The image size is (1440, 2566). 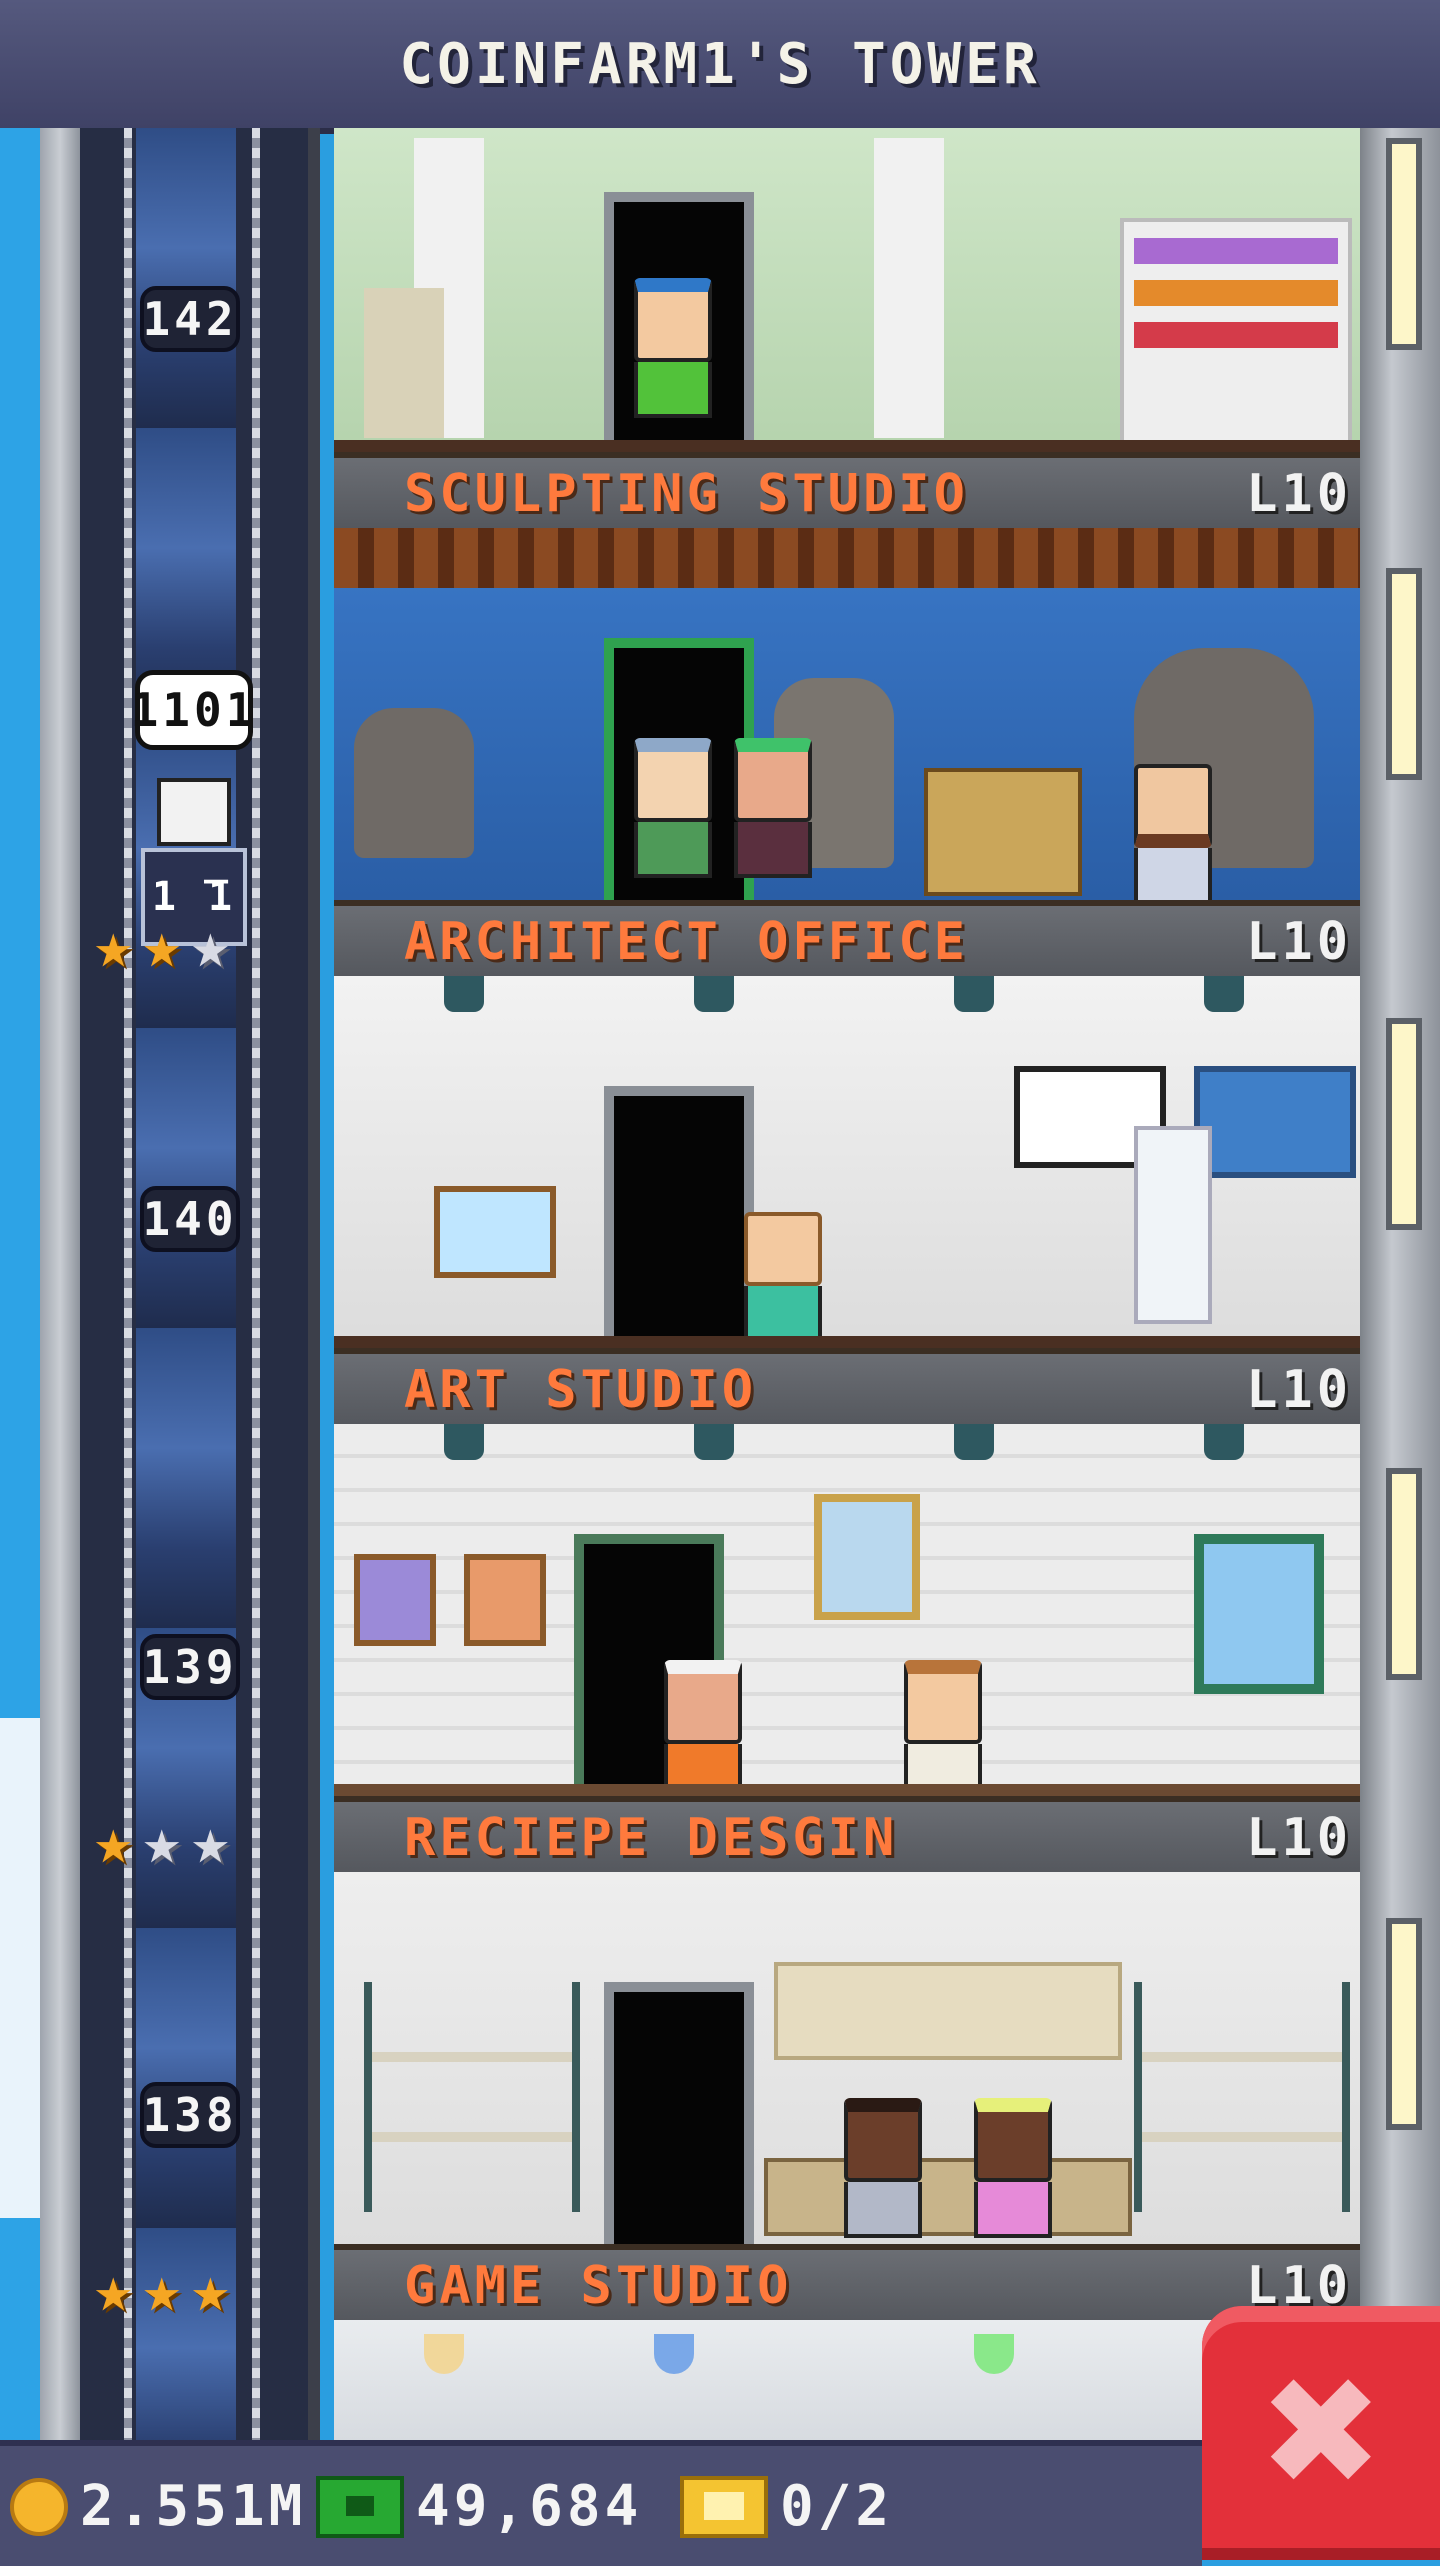 I want to click on room-door, so click(x=679, y=2118).